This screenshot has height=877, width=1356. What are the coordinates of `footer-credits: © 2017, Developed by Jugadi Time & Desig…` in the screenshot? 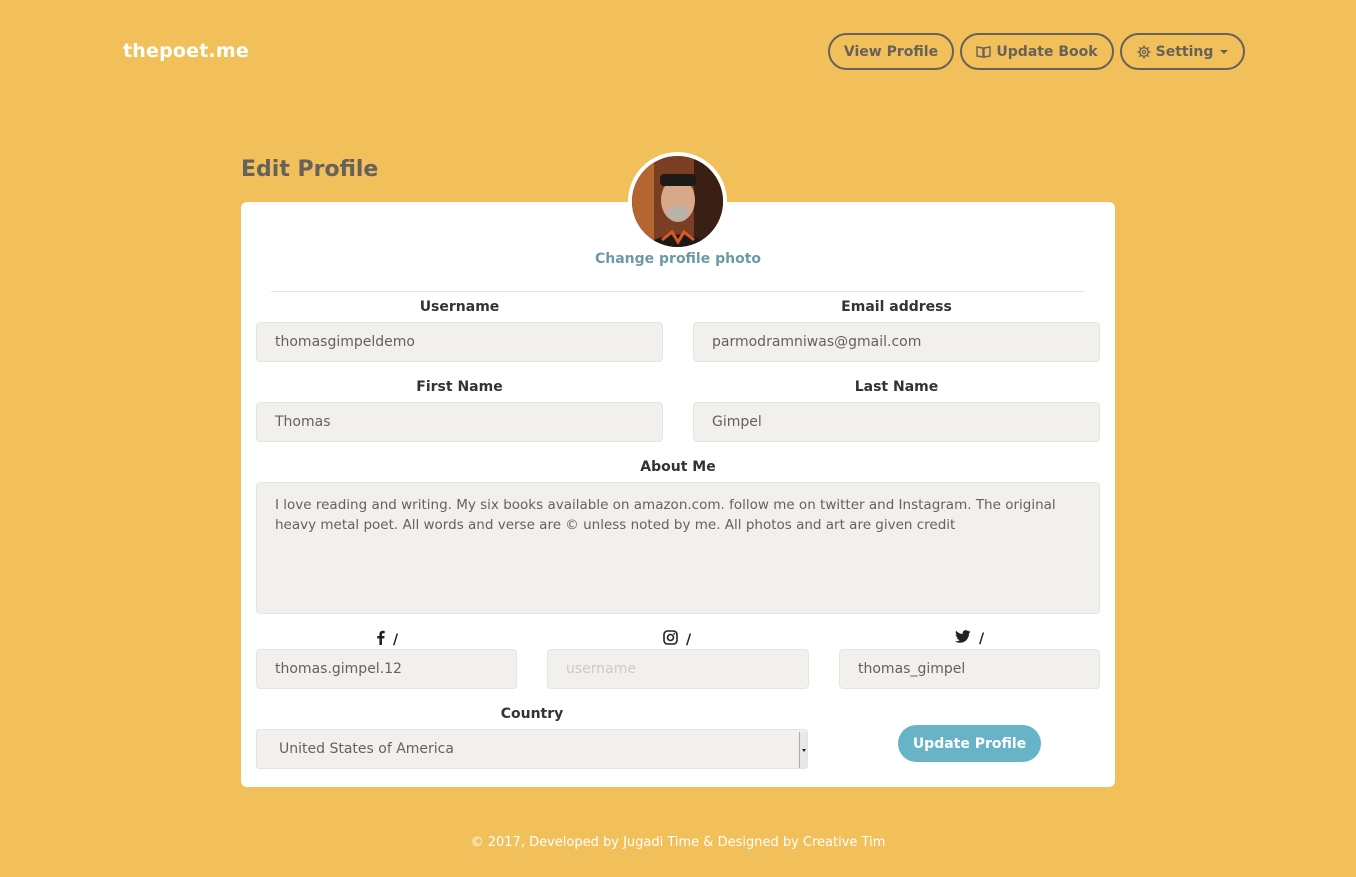 It's located at (678, 842).